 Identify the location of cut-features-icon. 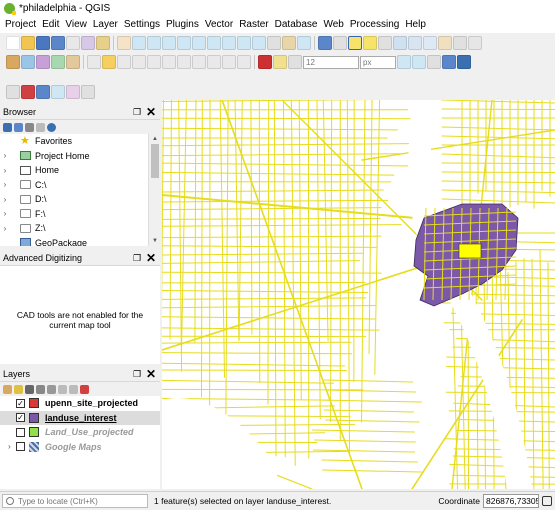
(184, 62).